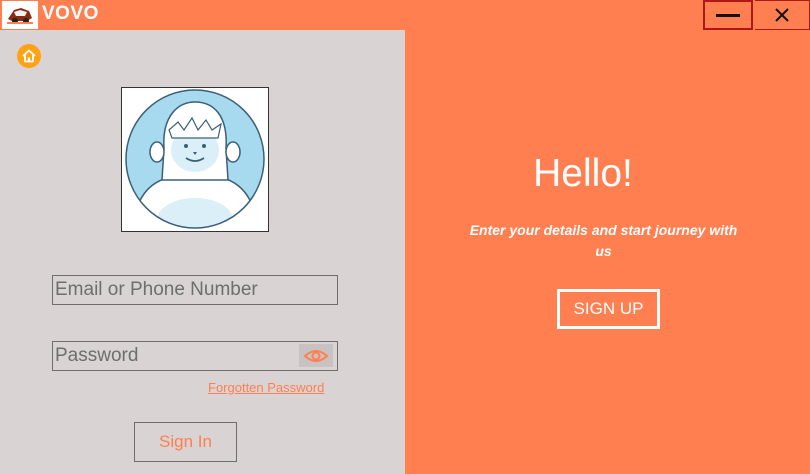 This screenshot has width=810, height=474. Describe the element at coordinates (405, 15) in the screenshot. I see `title-bar: VOVO` at that location.